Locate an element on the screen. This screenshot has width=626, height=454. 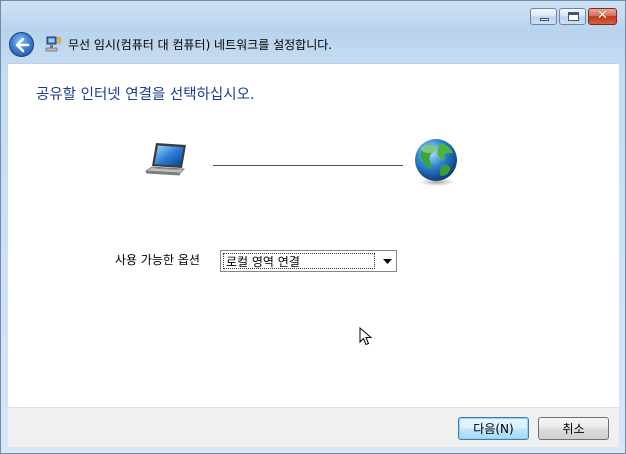
globe-icon is located at coordinates (436, 162).